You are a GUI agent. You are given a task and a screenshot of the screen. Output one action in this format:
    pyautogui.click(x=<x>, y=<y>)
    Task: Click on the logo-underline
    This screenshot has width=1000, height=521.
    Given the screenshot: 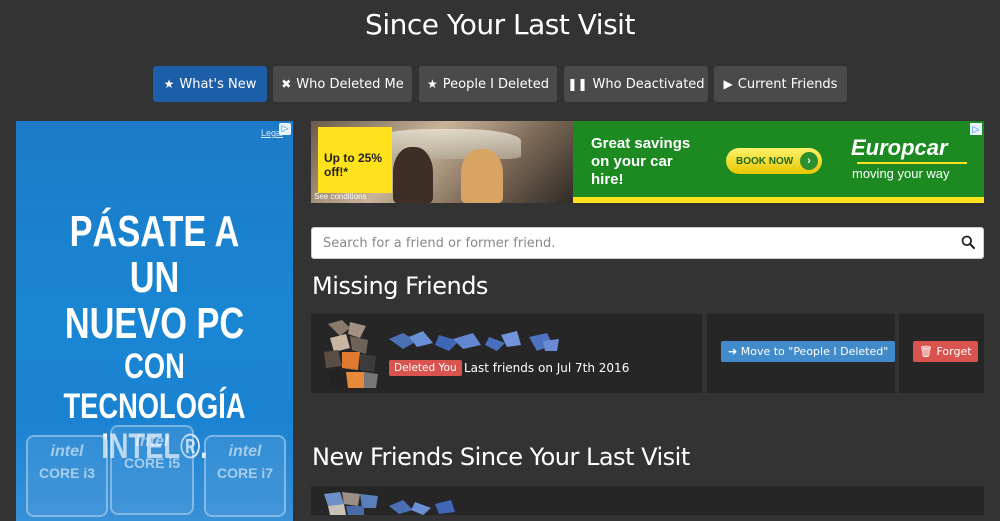 What is the action you would take?
    pyautogui.click(x=912, y=163)
    